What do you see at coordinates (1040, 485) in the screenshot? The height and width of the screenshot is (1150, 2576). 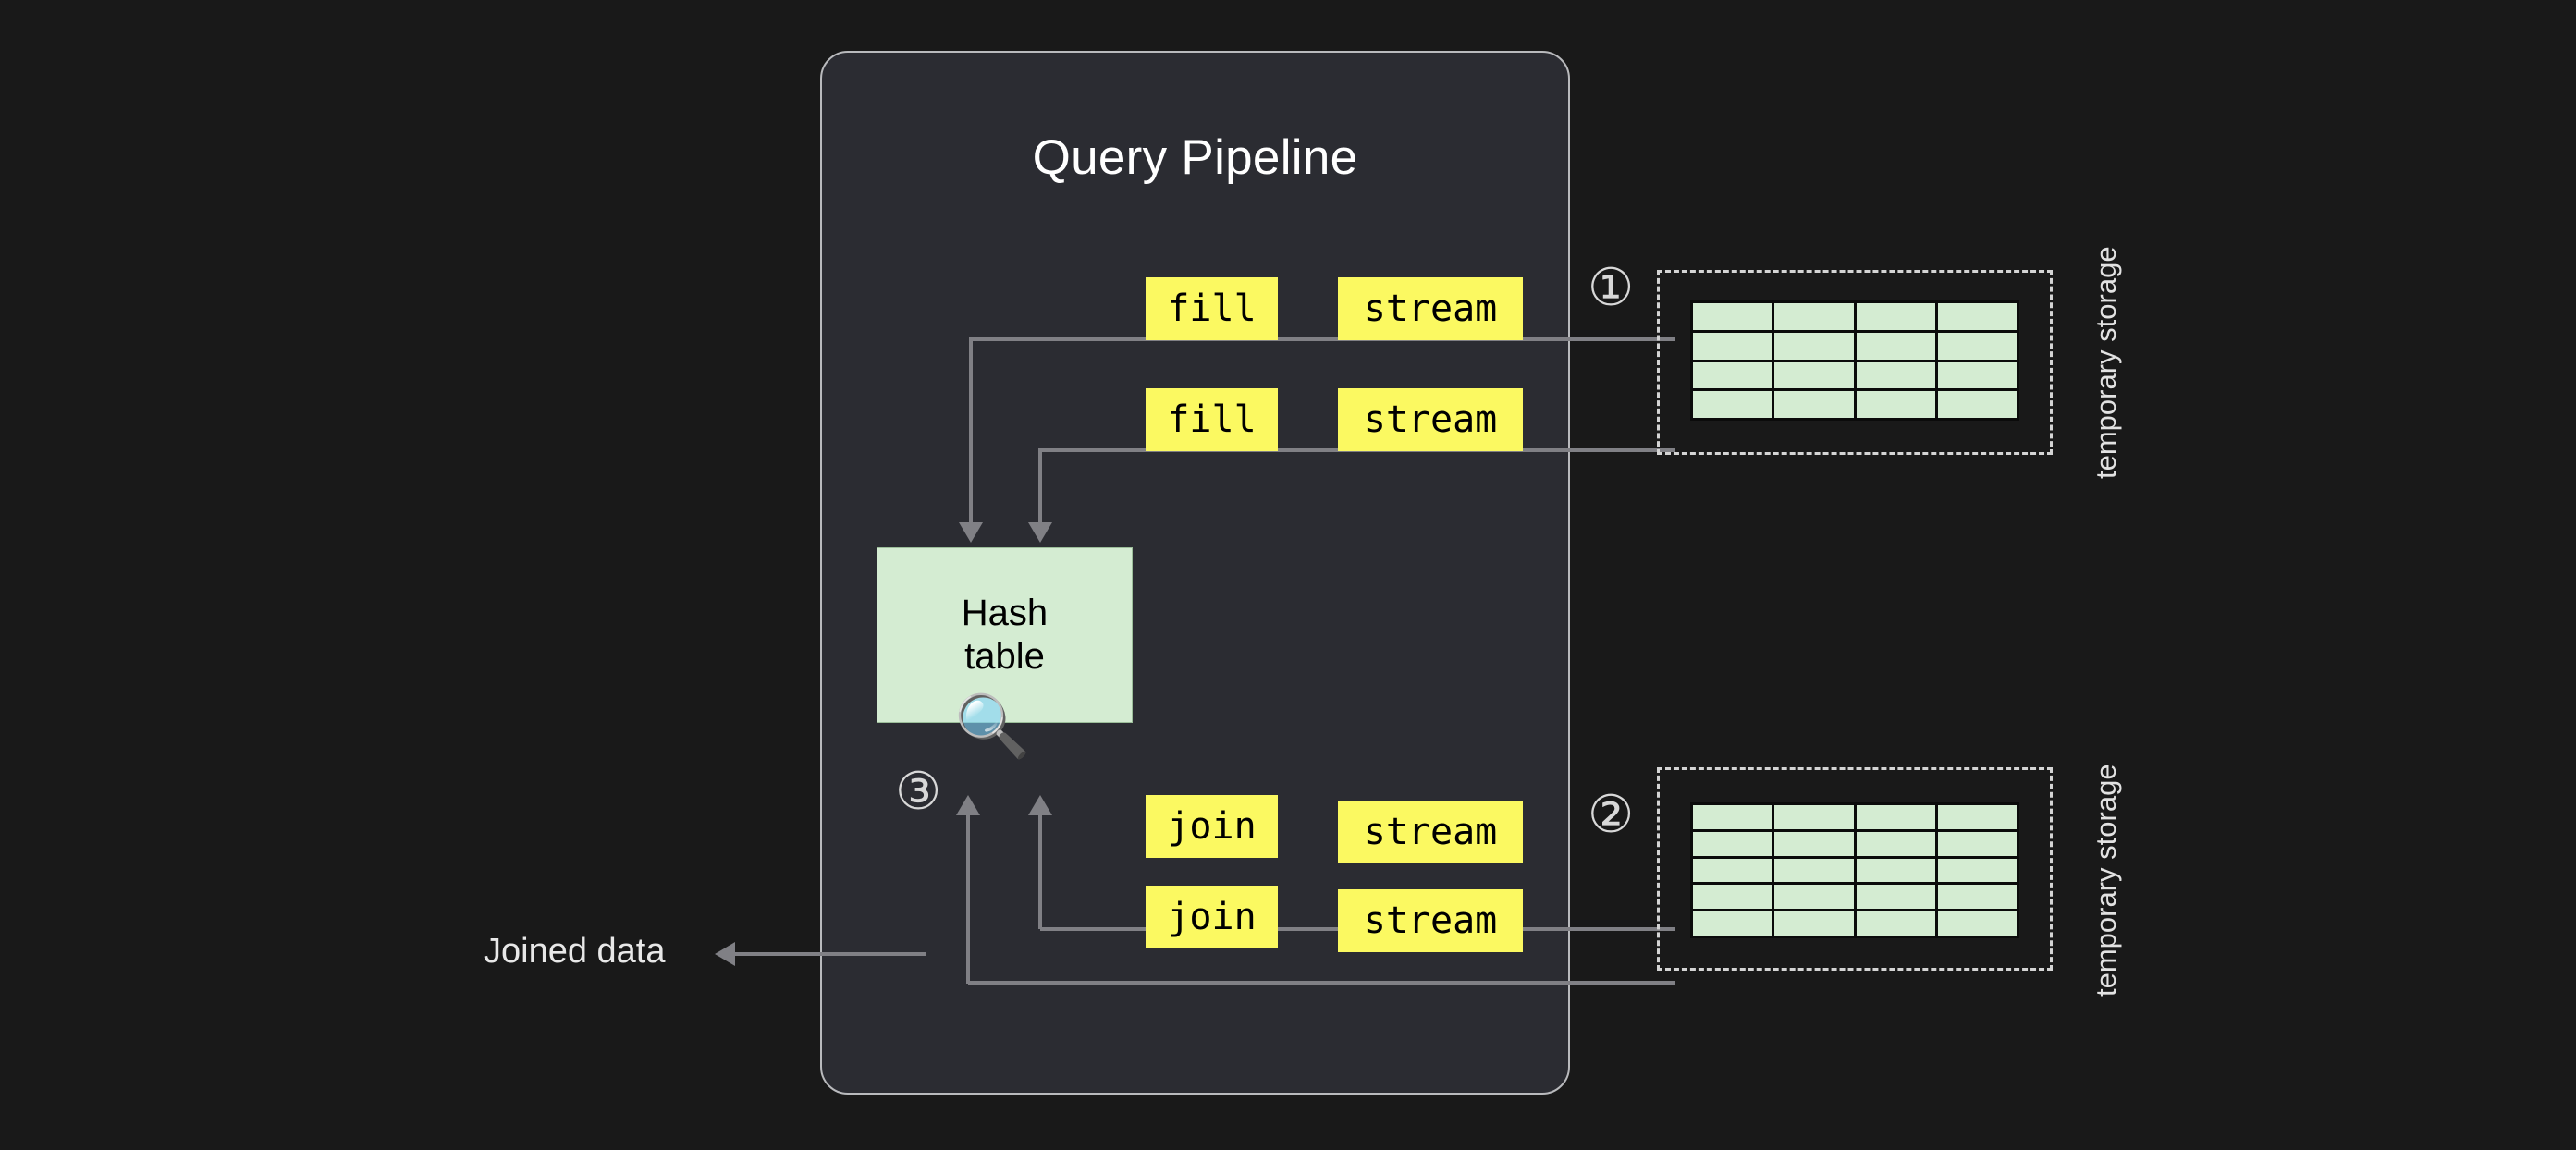 I see `connector-fill-second-vertical` at bounding box center [1040, 485].